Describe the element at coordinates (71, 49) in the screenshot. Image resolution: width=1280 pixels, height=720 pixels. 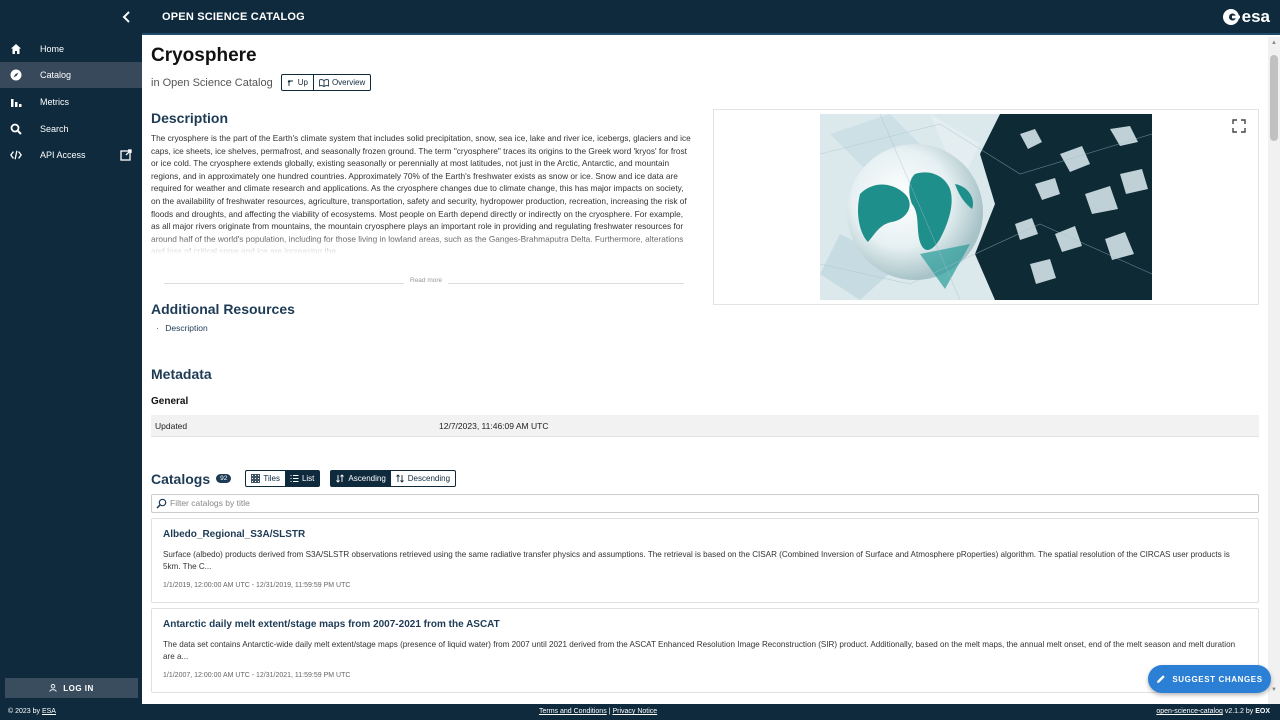
I see `sidebar-item-home: Home` at that location.